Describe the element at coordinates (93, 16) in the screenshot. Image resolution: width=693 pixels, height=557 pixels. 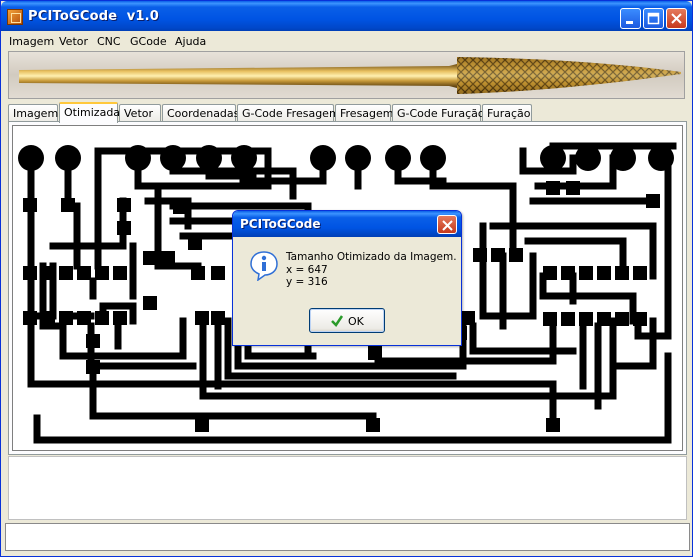
I see `window-title: PCIToGCode v1.0` at that location.